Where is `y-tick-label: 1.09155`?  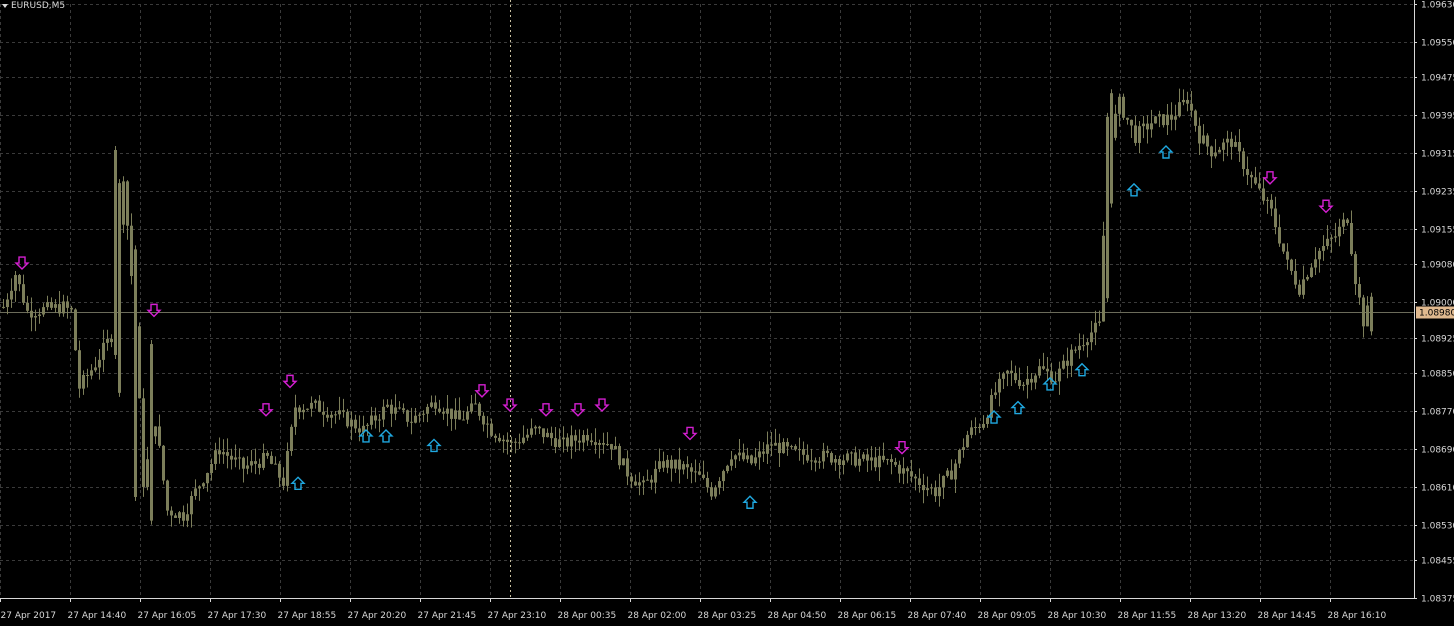
y-tick-label: 1.09155 is located at coordinates (1437, 231).